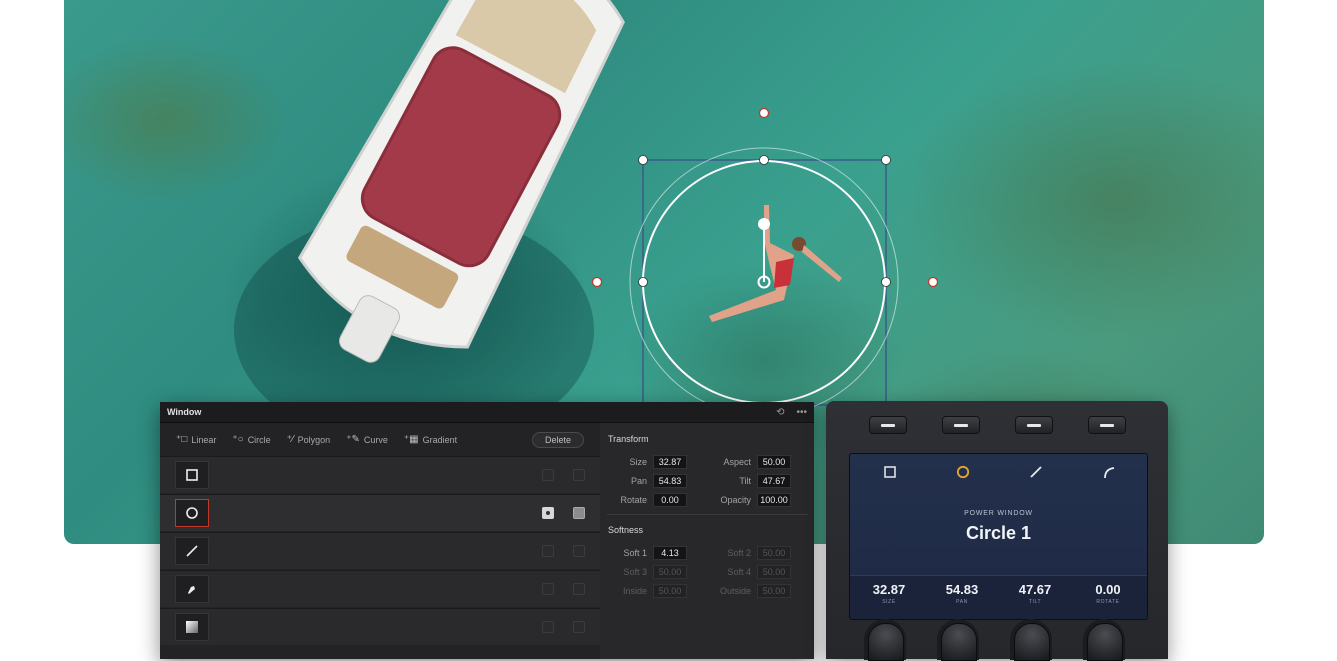 The width and height of the screenshot is (1337, 661). What do you see at coordinates (634, 591) in the screenshot?
I see `inside-label: Inside` at bounding box center [634, 591].